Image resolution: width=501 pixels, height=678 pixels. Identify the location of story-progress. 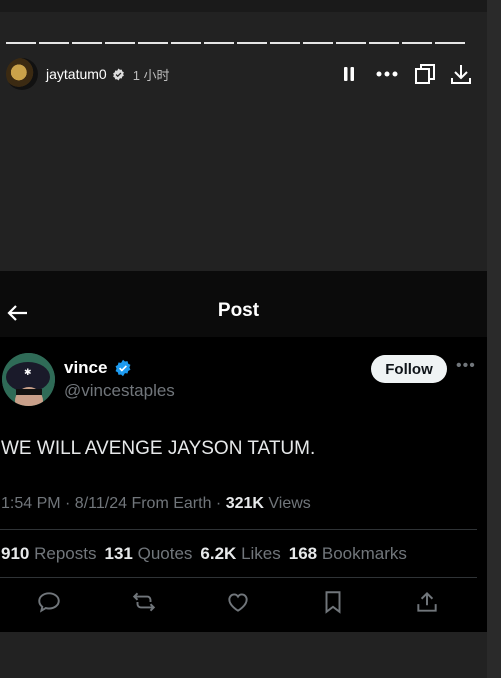
(235, 43).